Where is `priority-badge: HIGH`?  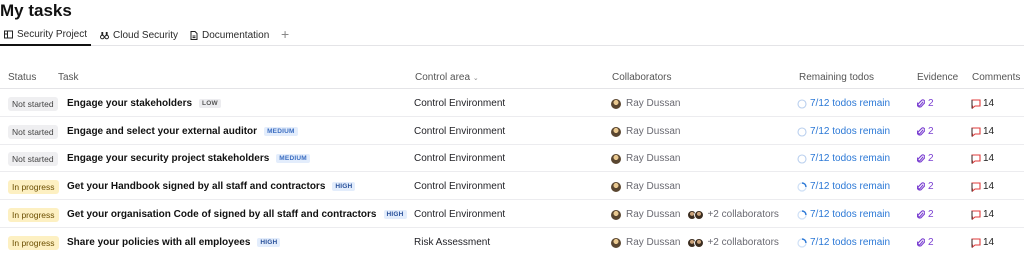
priority-badge: HIGH is located at coordinates (395, 214).